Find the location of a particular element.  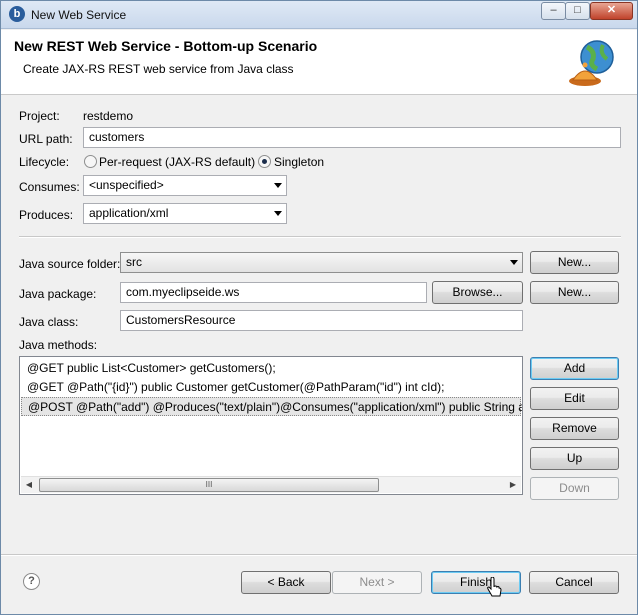

lifecycle-label: Lifecycle: is located at coordinates (44, 162).